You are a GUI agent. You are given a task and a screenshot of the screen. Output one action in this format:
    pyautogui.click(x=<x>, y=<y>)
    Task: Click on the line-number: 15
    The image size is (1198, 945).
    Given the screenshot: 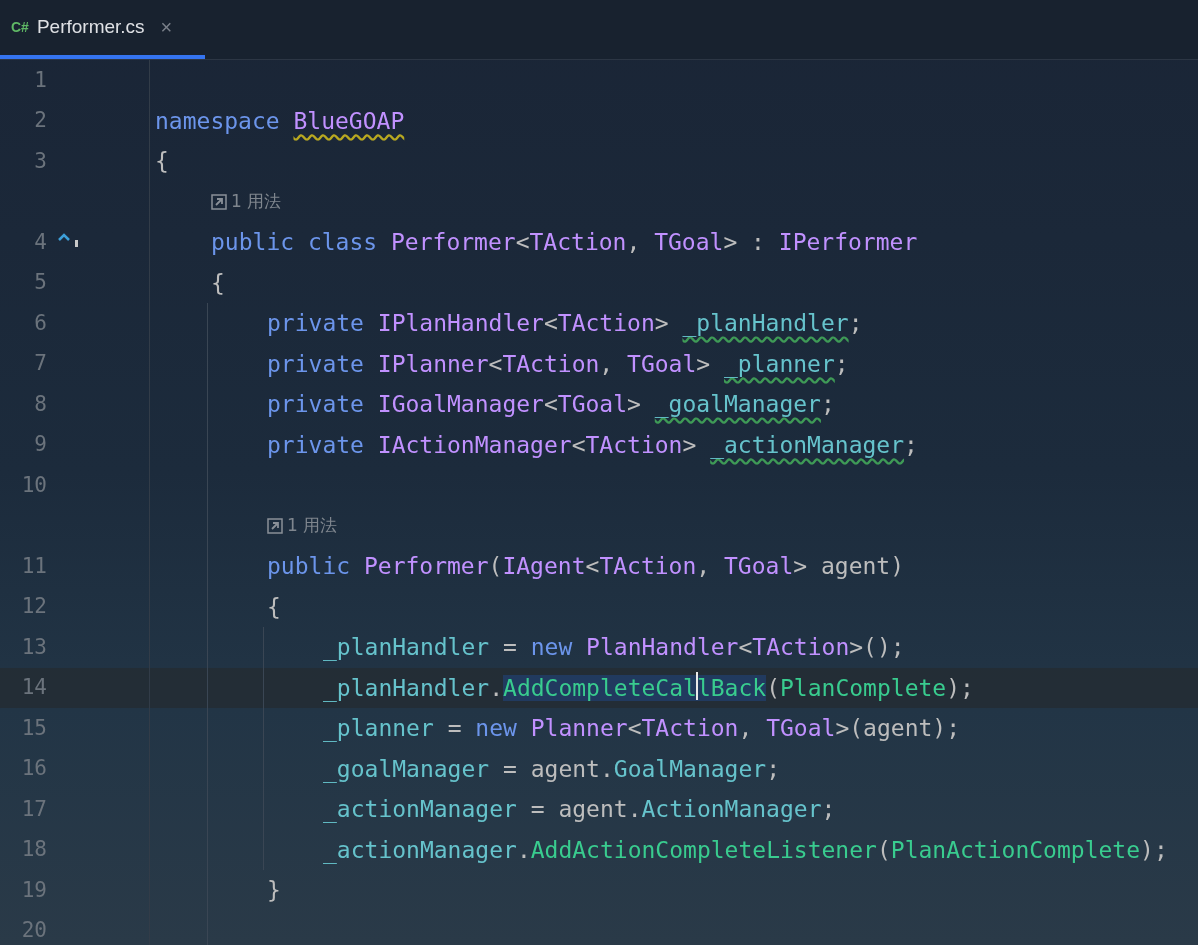 What is the action you would take?
    pyautogui.click(x=33, y=728)
    